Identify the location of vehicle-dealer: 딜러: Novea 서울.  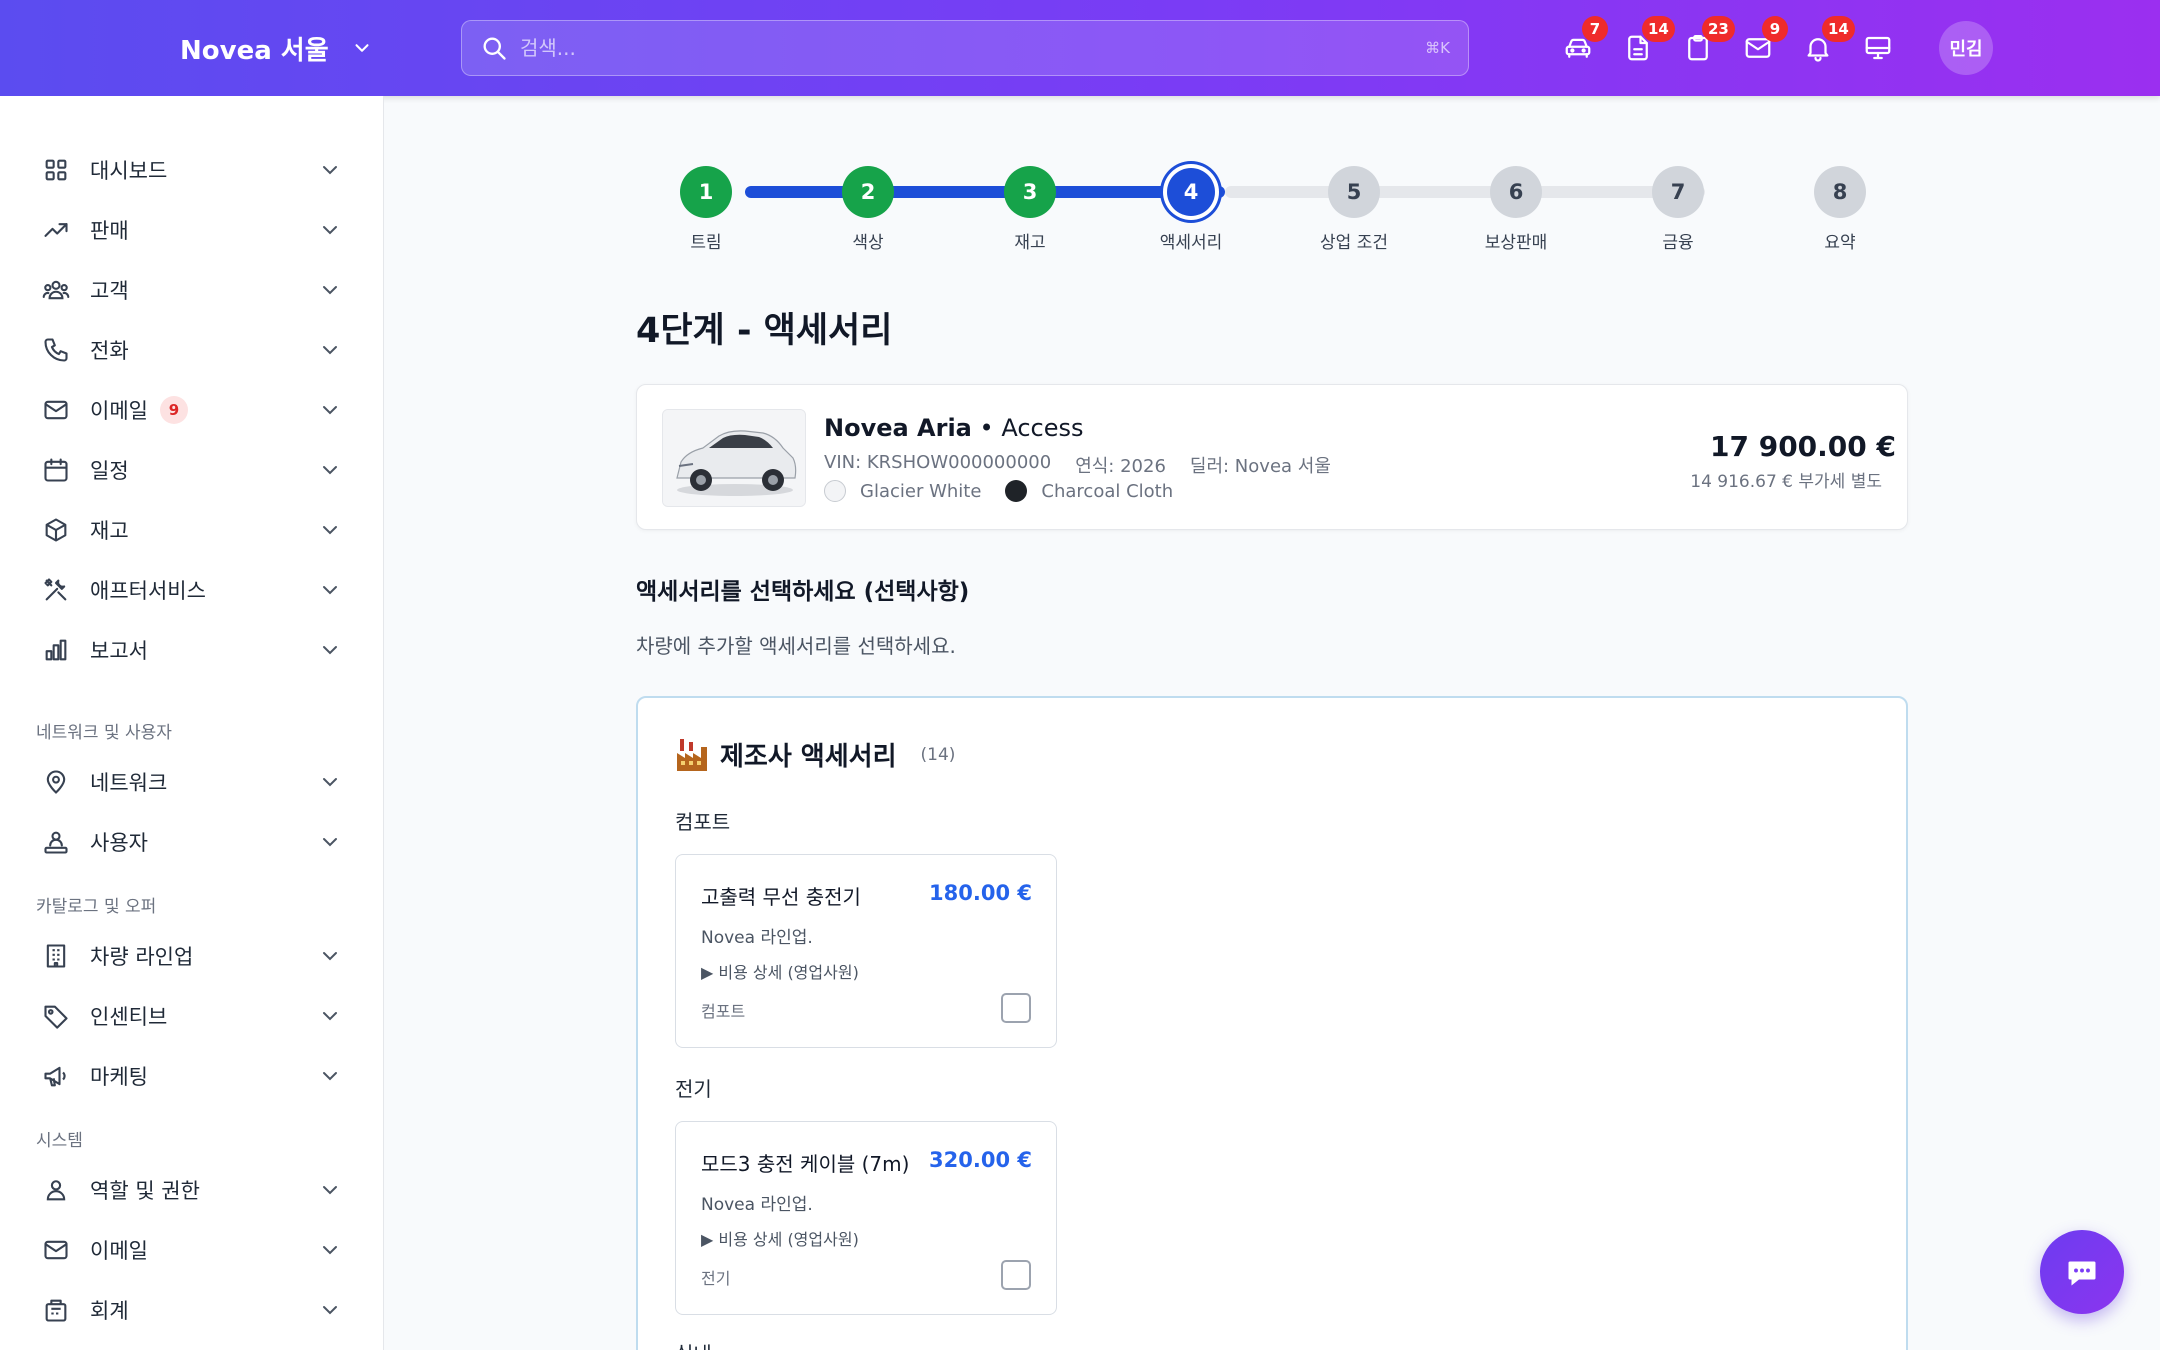
(1260, 466).